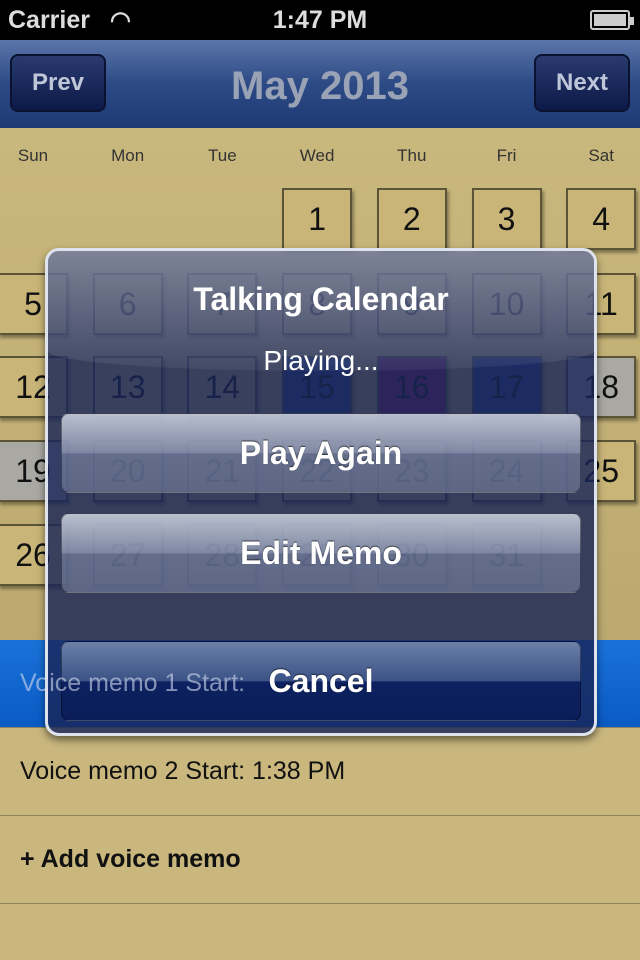  What do you see at coordinates (582, 83) in the screenshot?
I see `next-button: Next` at bounding box center [582, 83].